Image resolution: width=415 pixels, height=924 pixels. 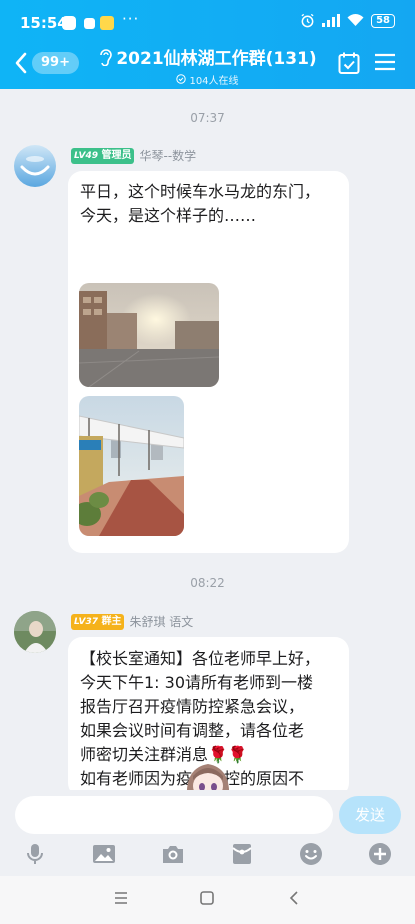 I want to click on photo-east-gate, so click(x=149, y=335).